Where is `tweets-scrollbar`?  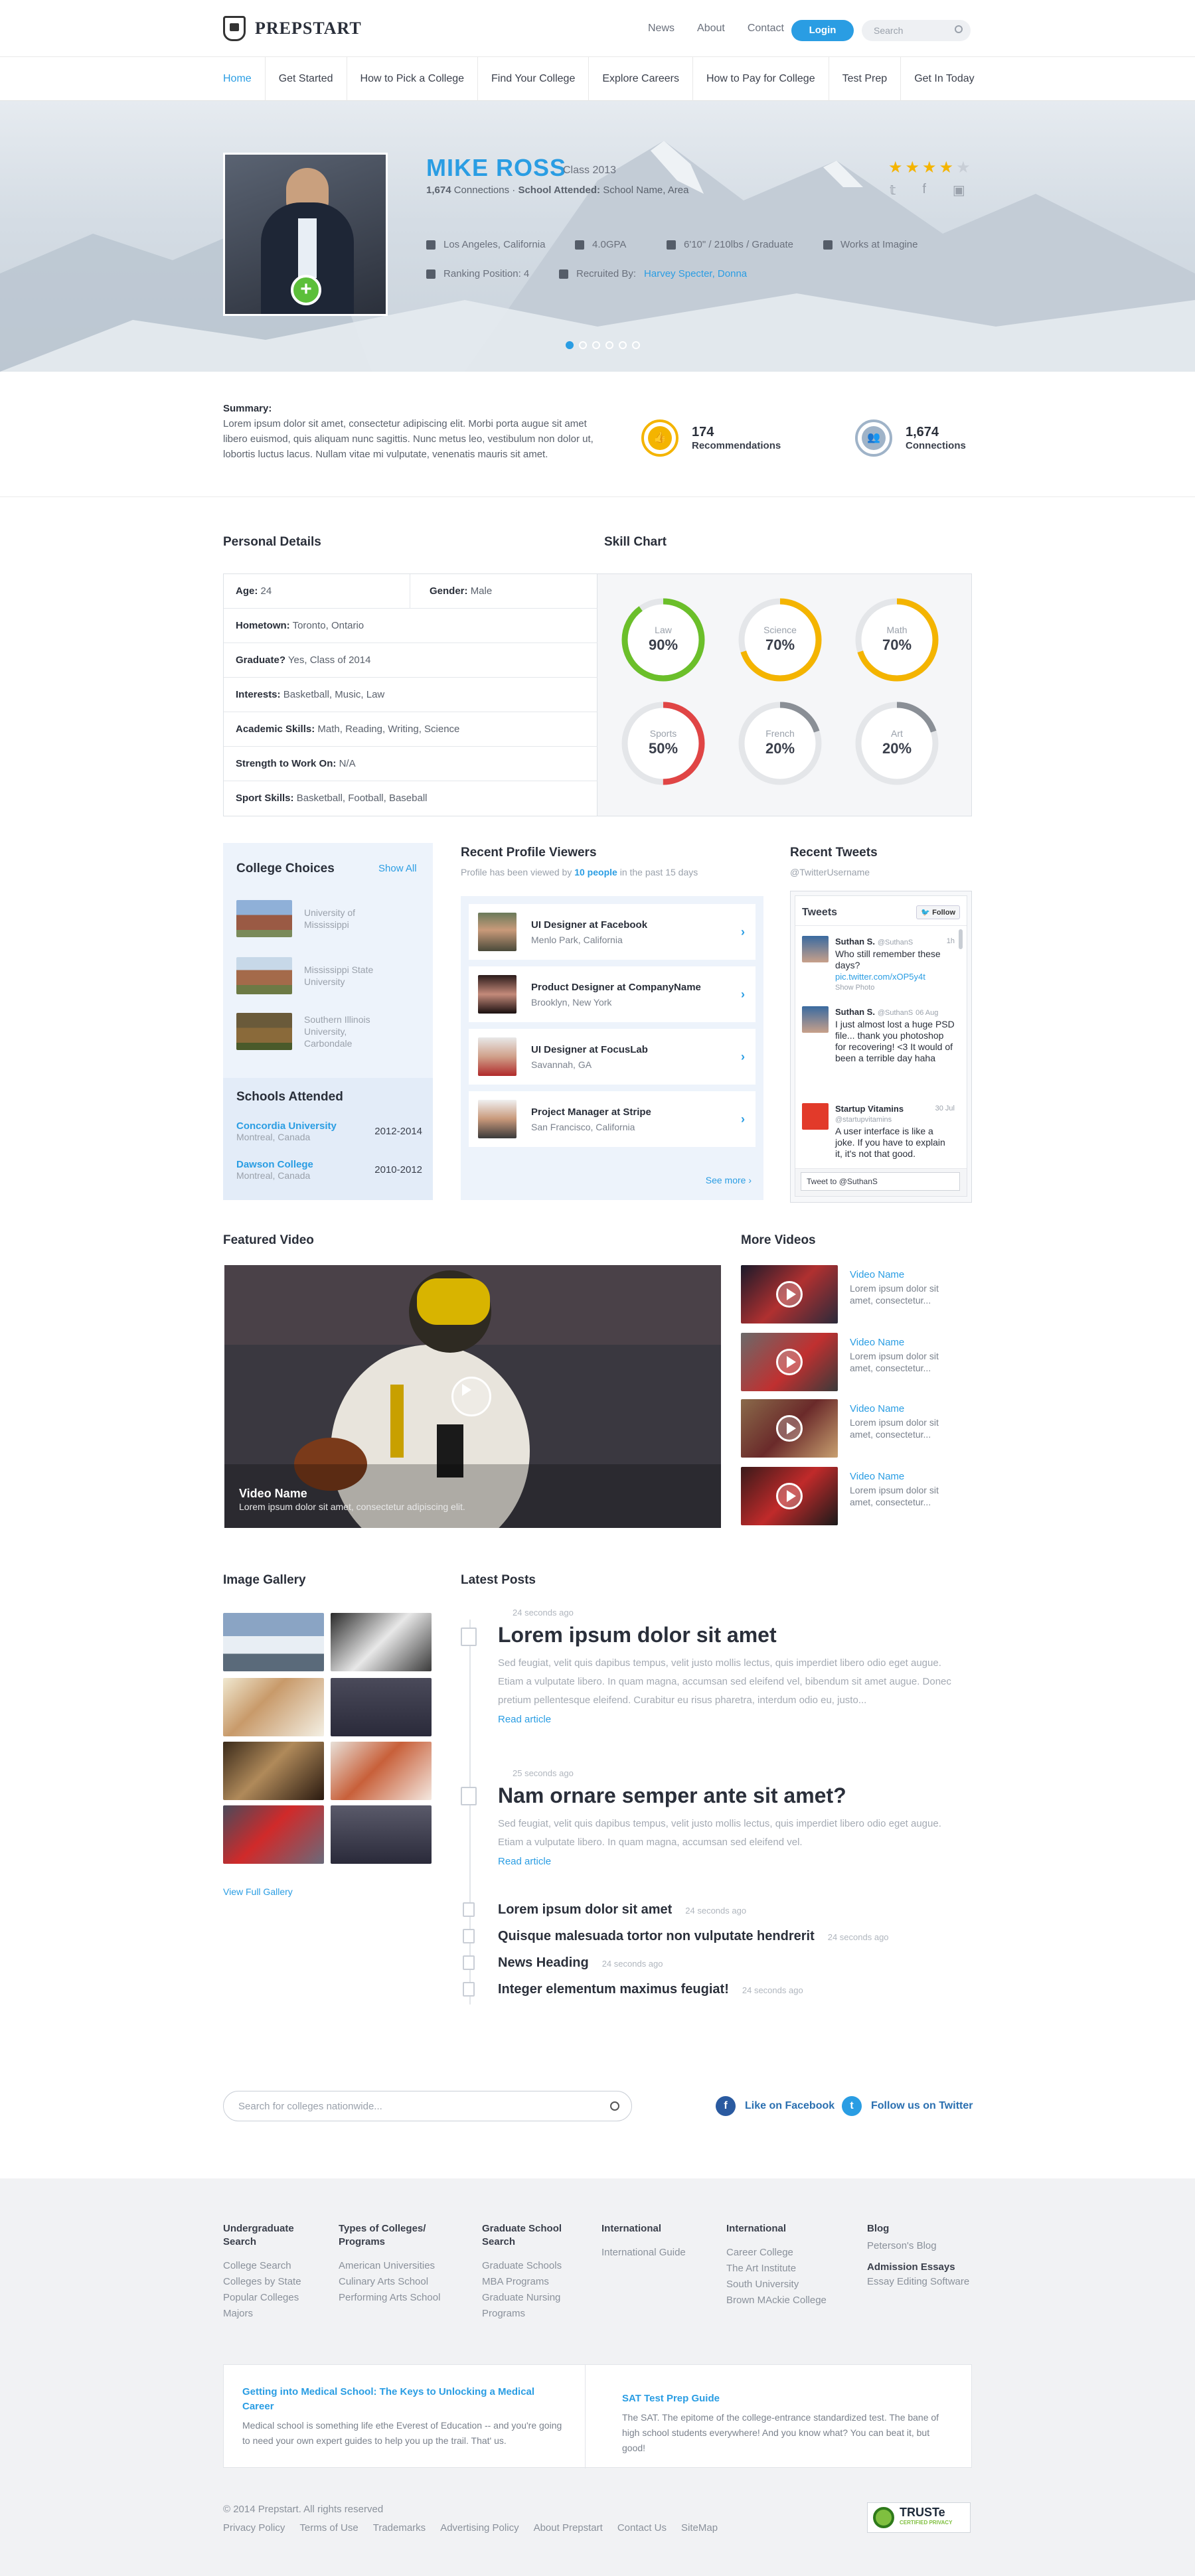 tweets-scrollbar is located at coordinates (961, 939).